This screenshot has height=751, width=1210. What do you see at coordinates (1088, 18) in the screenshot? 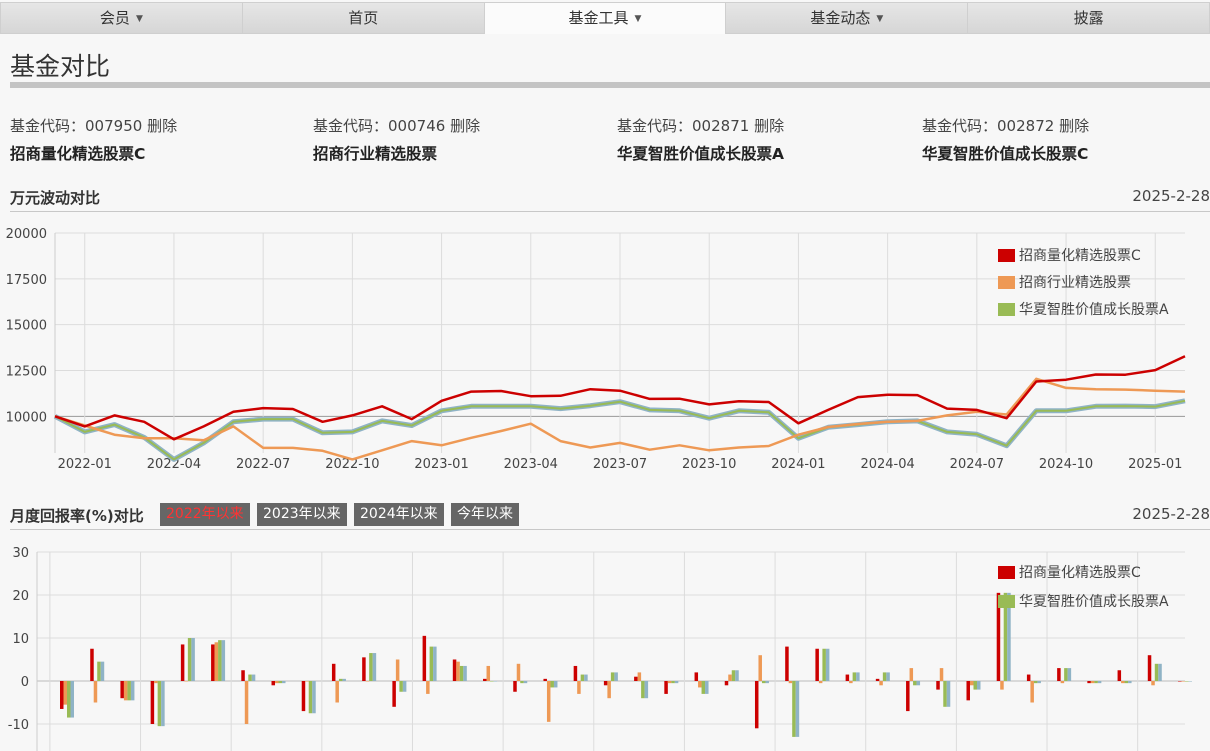
I see `nav-tab-4: 披露` at bounding box center [1088, 18].